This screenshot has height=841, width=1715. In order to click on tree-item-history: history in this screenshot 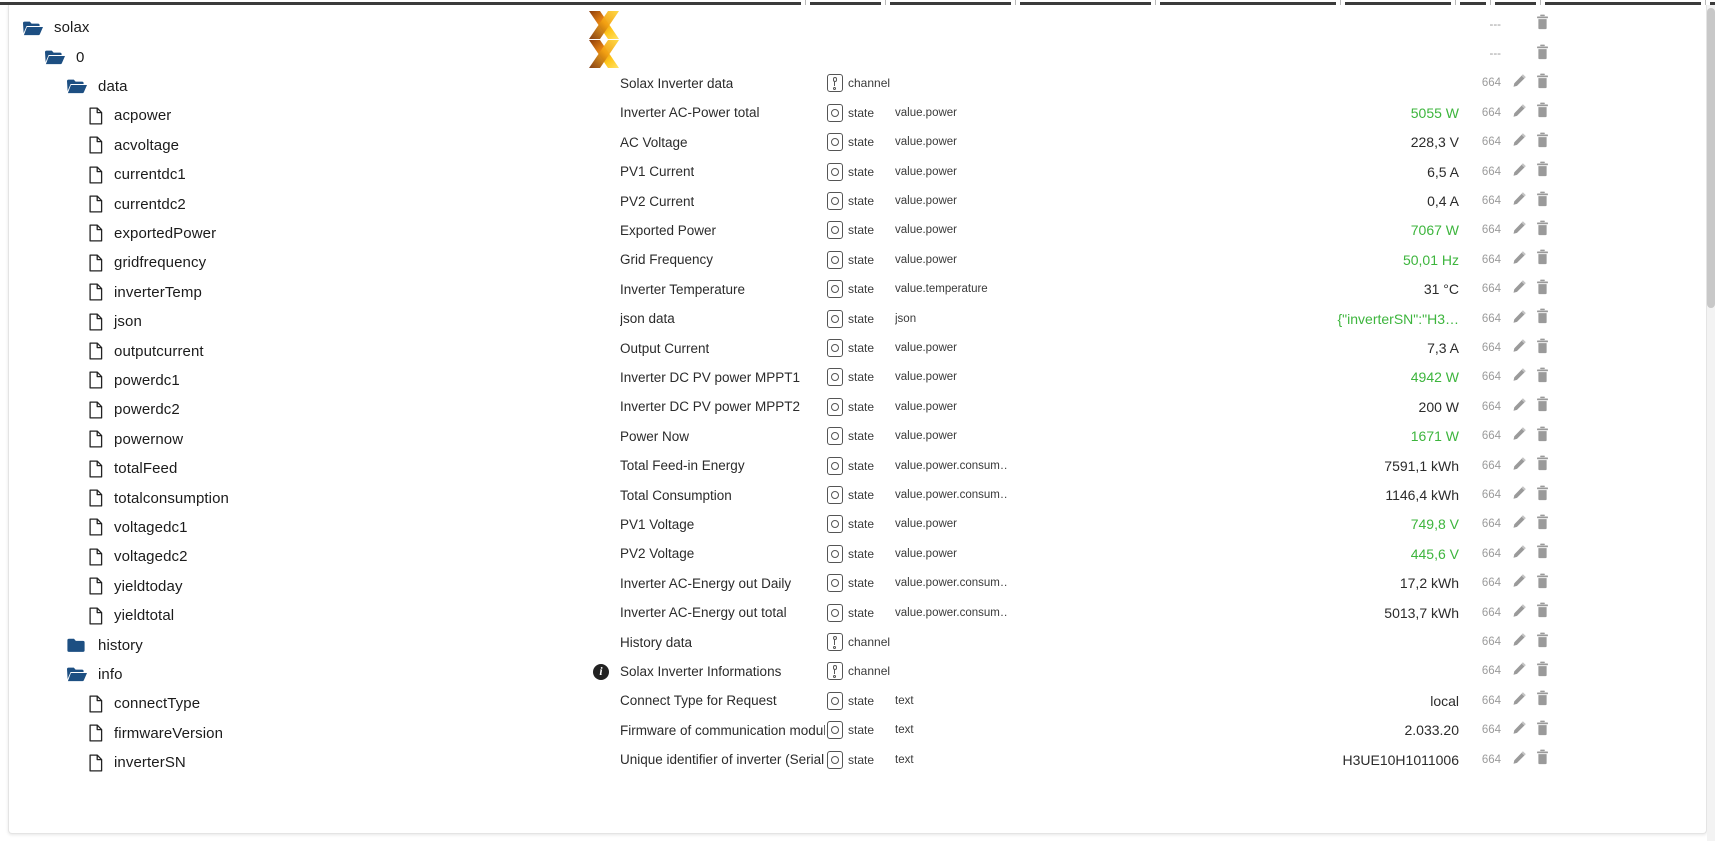, I will do `click(105, 644)`.